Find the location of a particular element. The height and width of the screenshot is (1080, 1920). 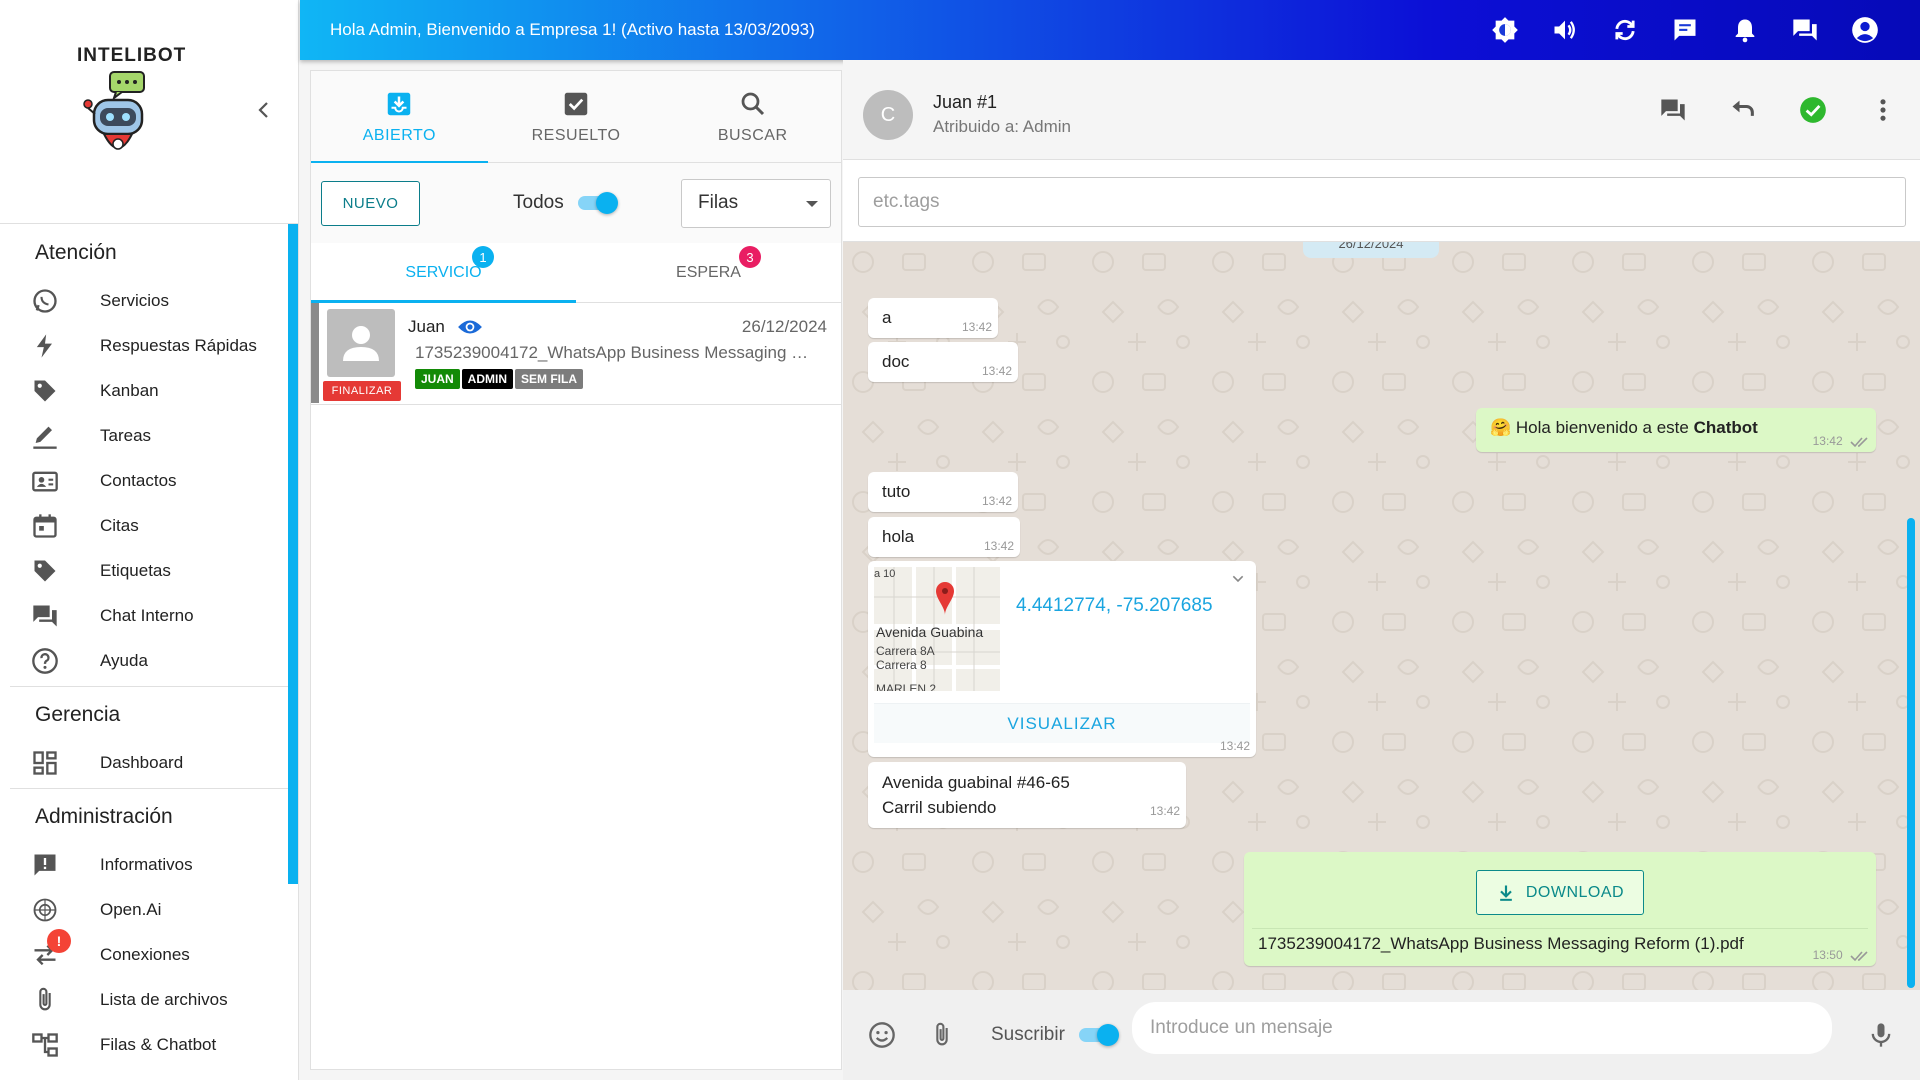

announcement-icon is located at coordinates (1685, 30).